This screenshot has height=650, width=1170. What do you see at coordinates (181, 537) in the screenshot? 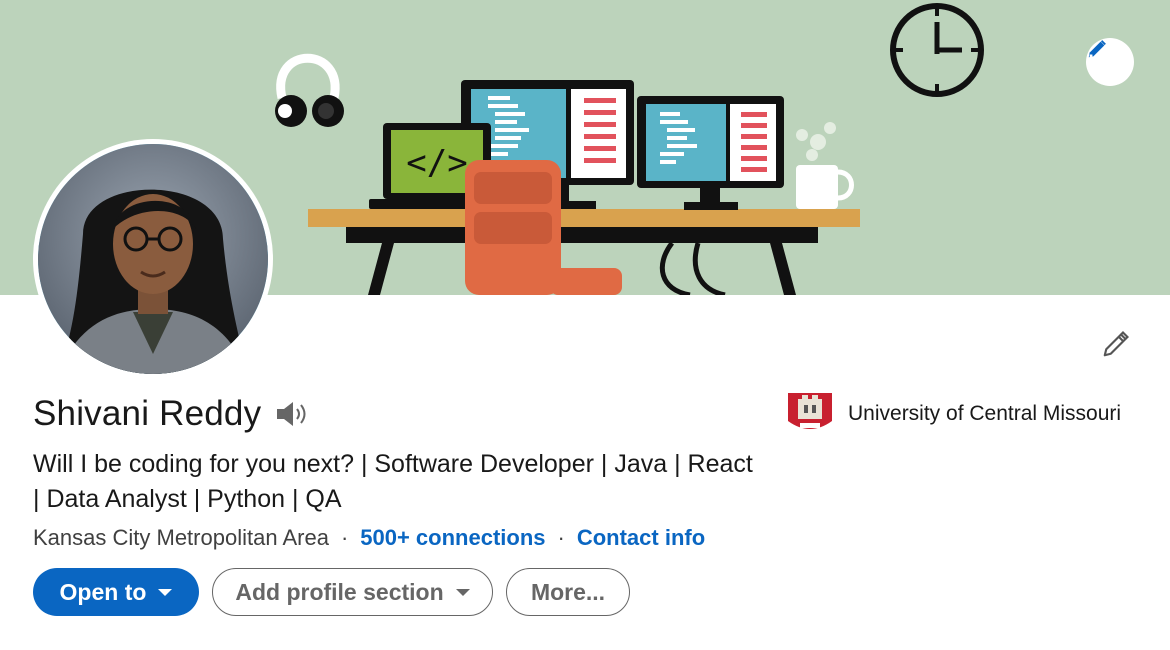
I see `profile-location: Kansas City Metropolitan Area` at bounding box center [181, 537].